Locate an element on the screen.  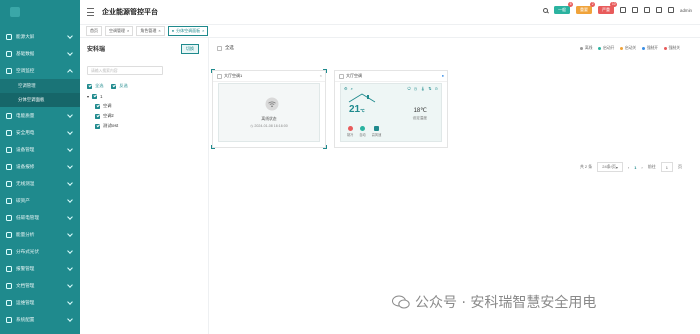
mode-auto: 自动 is located at coordinates (362, 131).